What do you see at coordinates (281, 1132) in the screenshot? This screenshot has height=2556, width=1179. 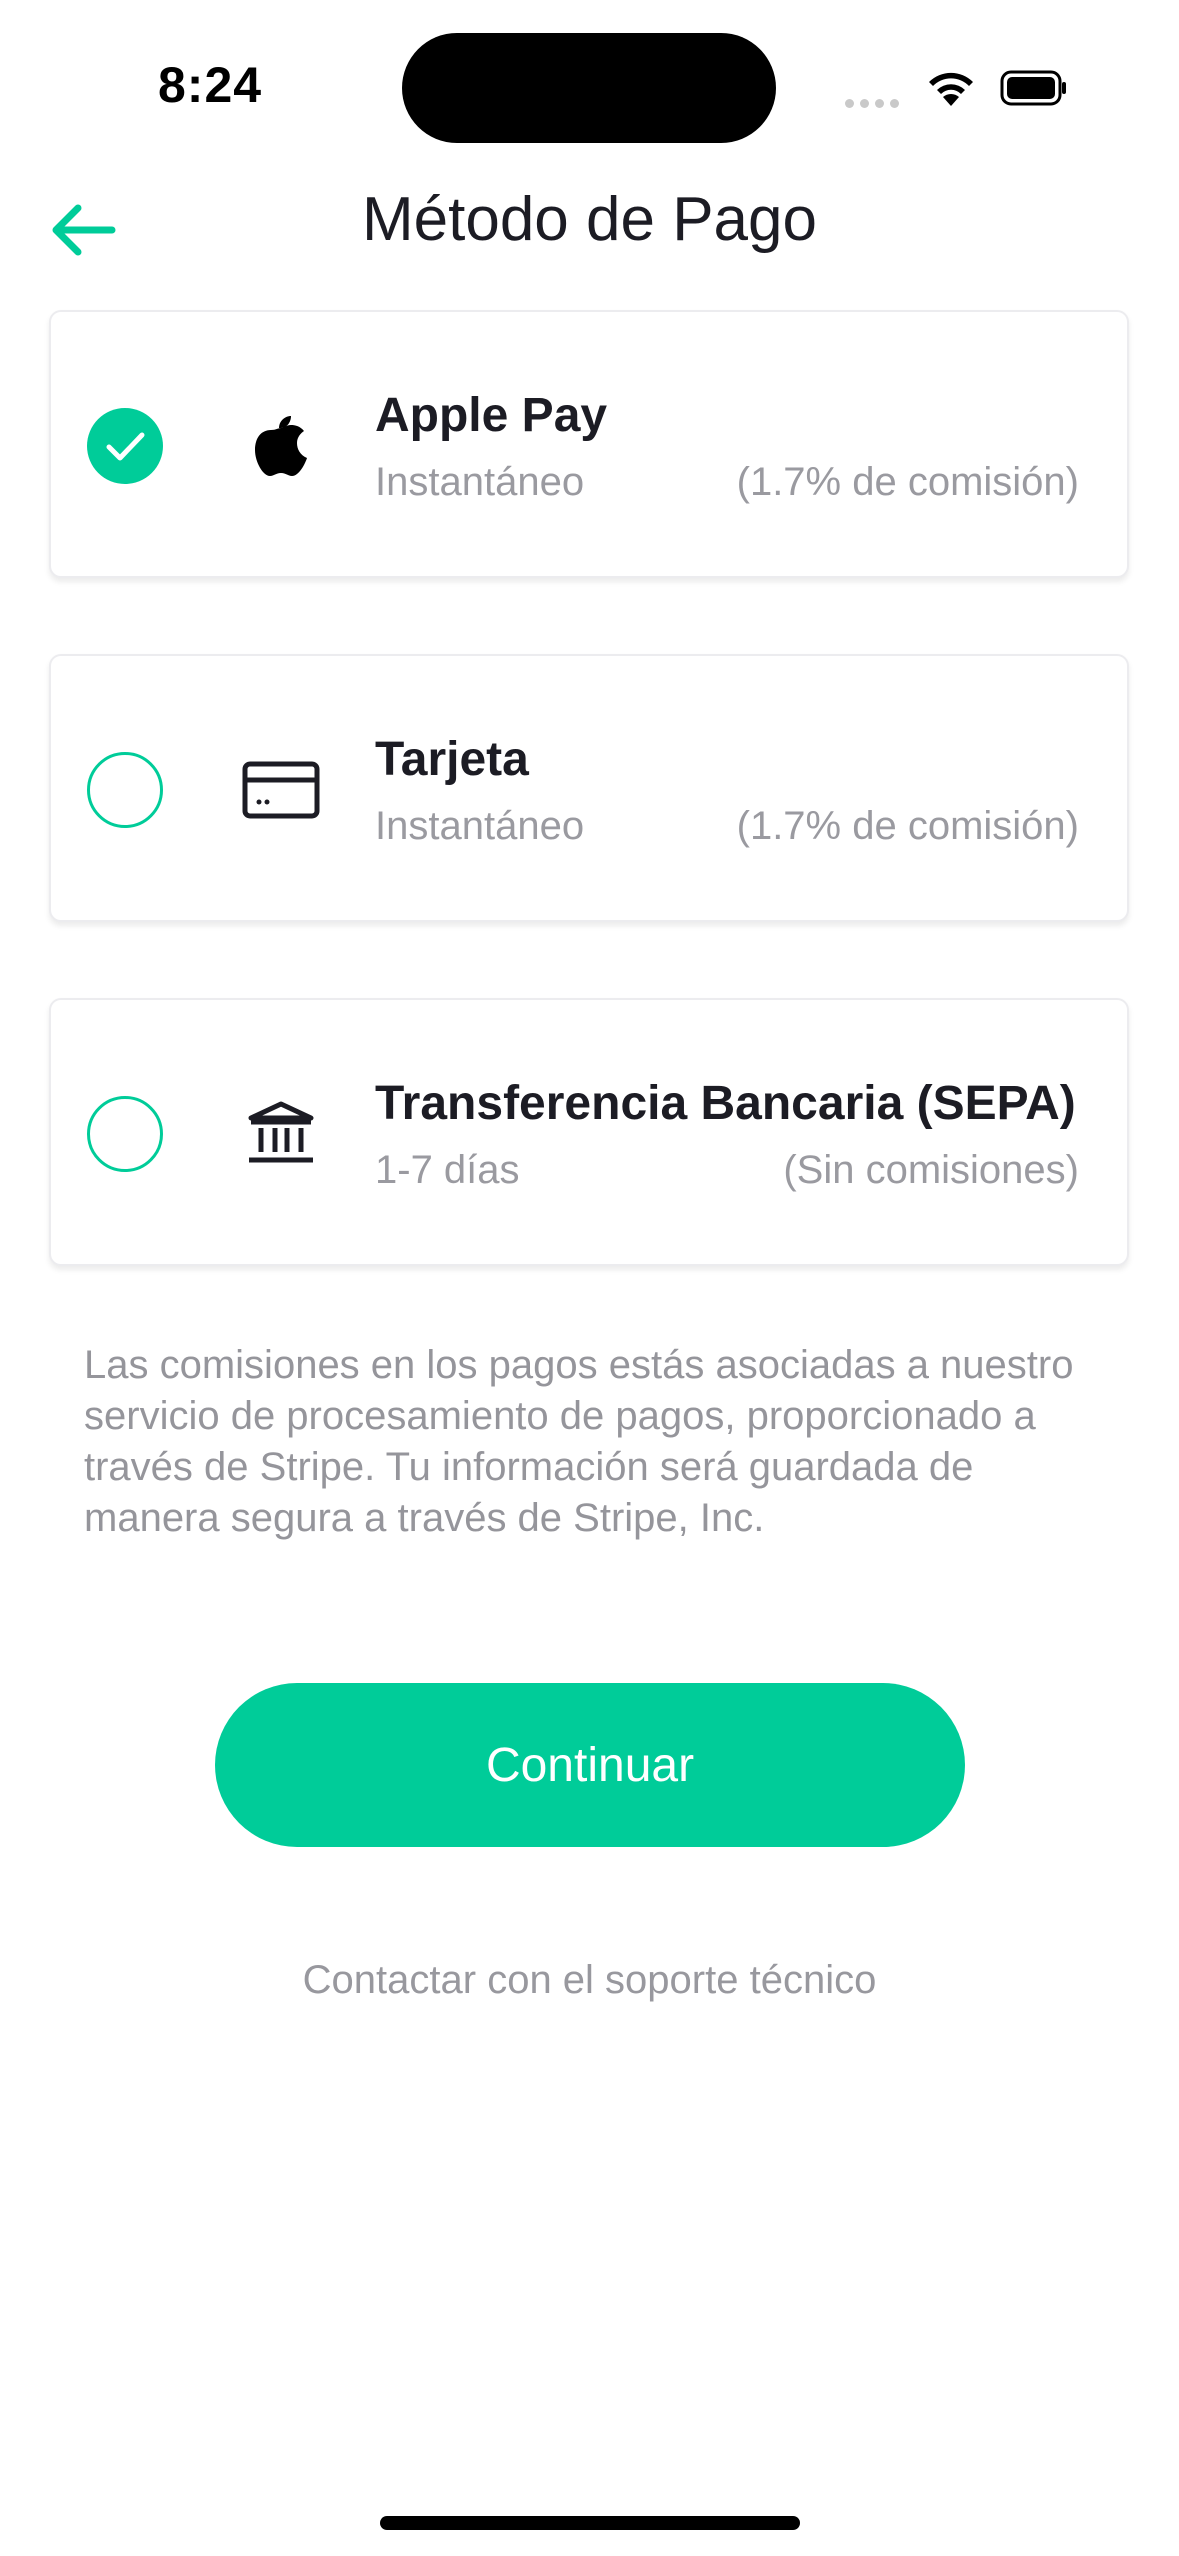 I see `bank-icon` at bounding box center [281, 1132].